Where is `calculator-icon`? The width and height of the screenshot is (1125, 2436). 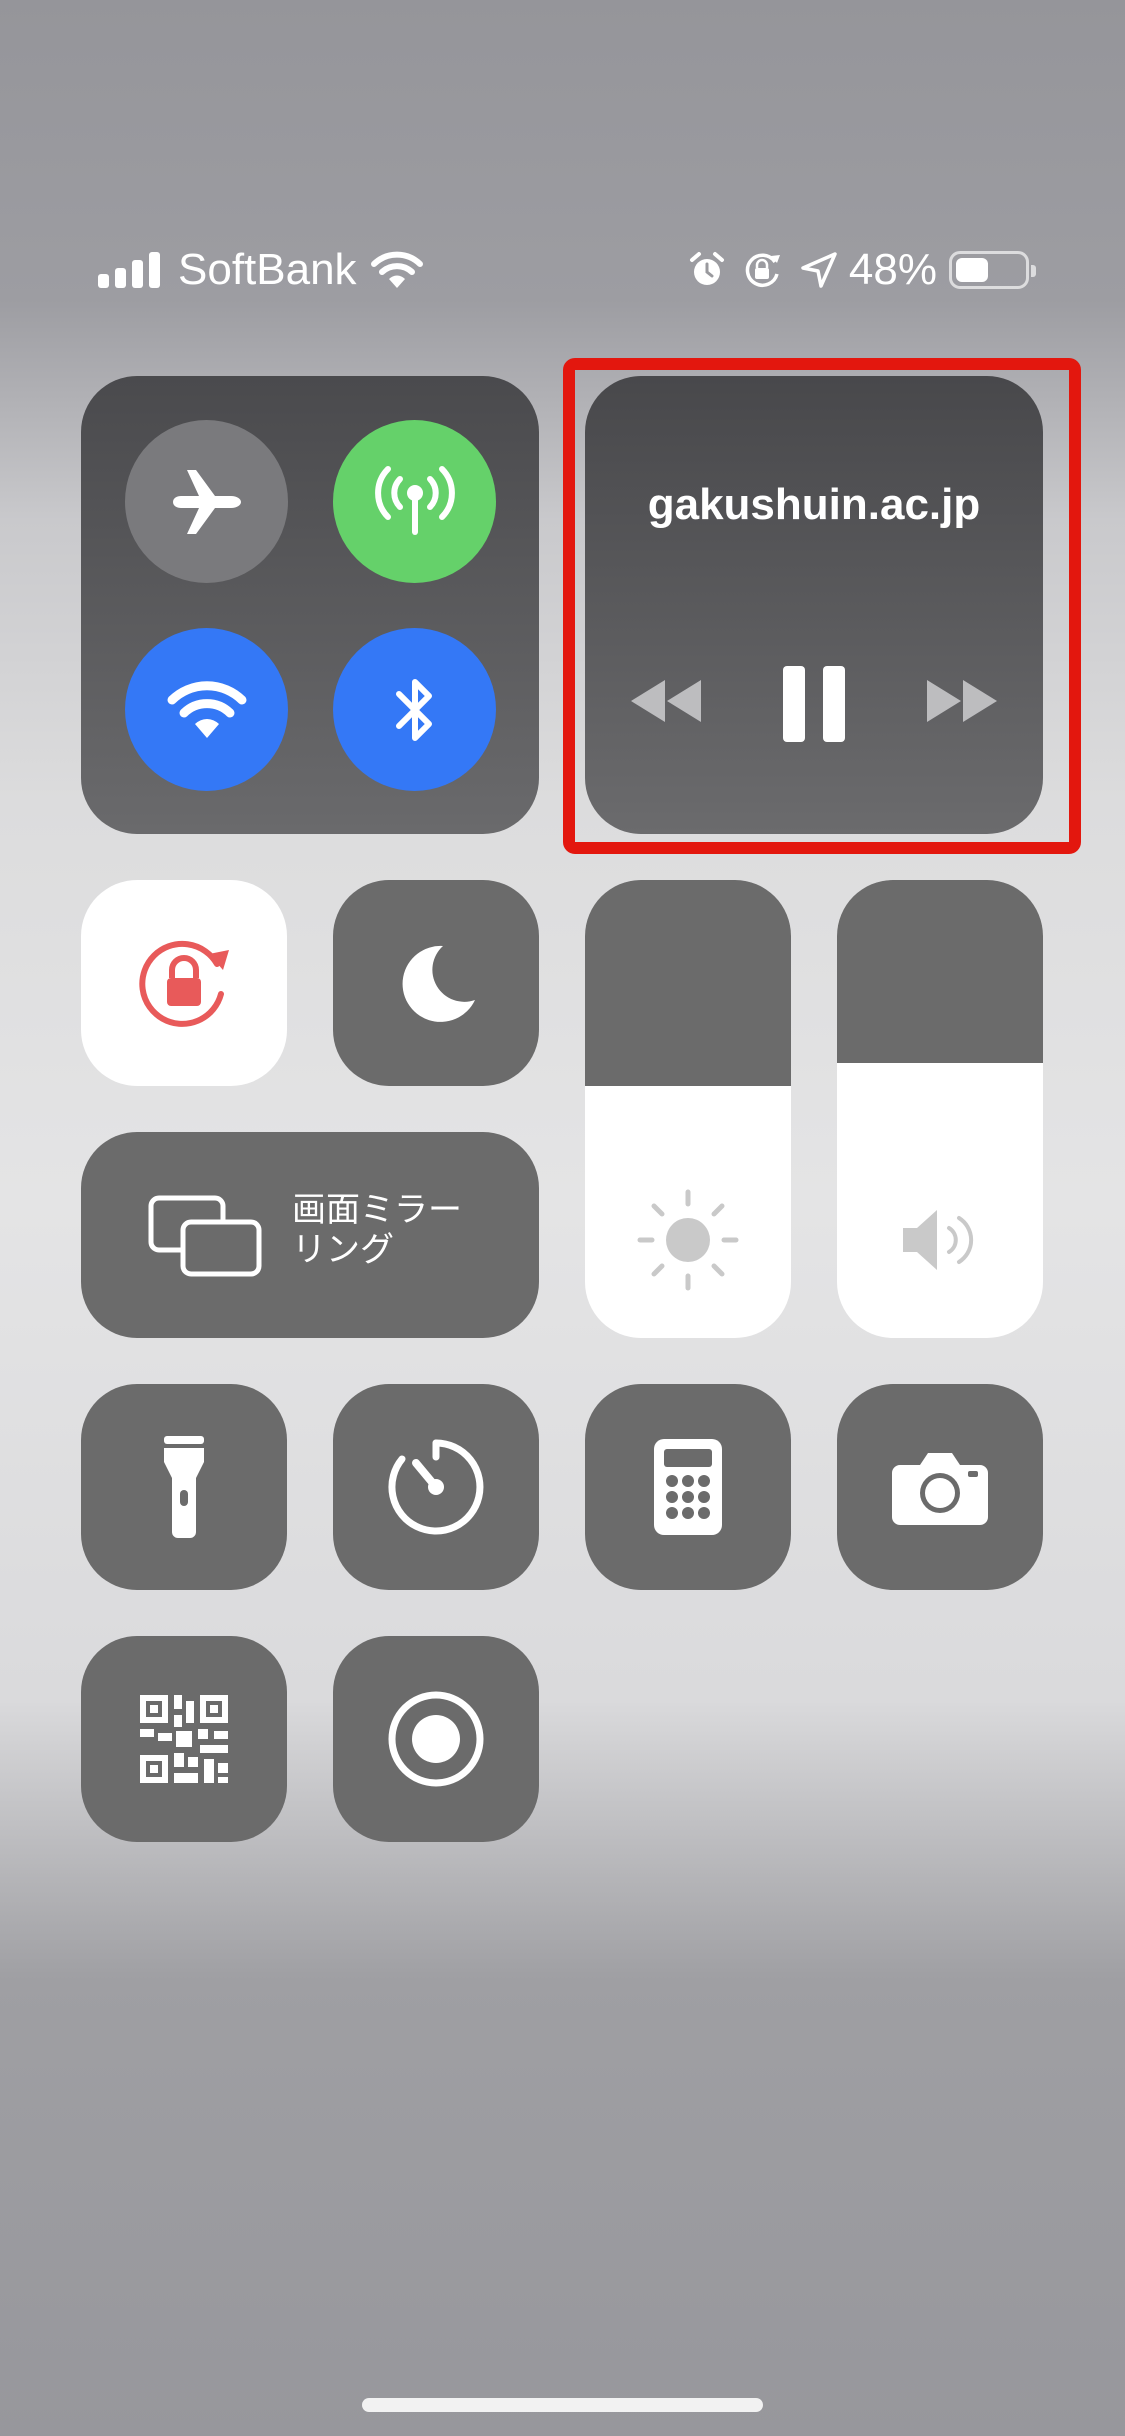
calculator-icon is located at coordinates (688, 1487).